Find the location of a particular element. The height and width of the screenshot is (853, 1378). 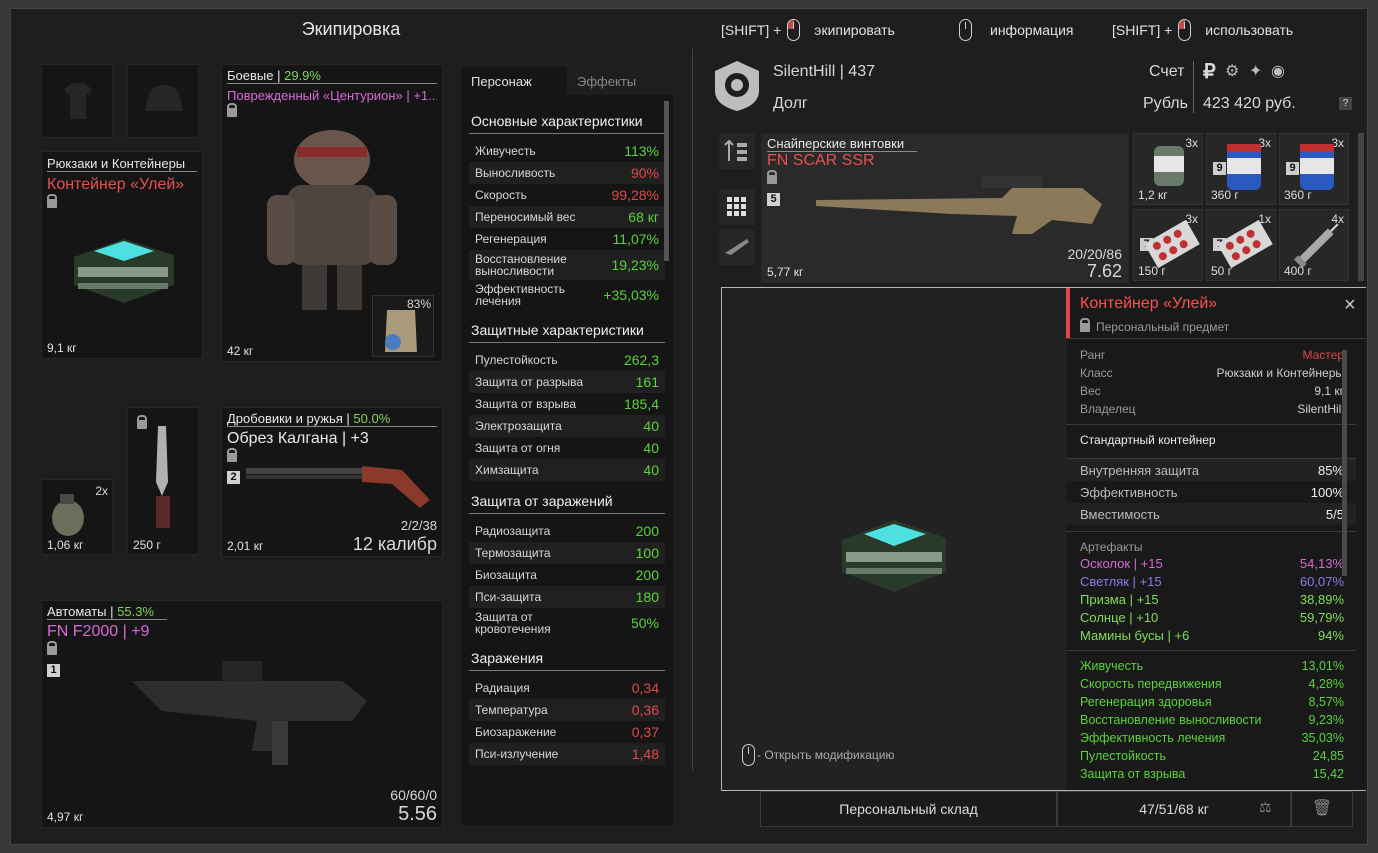

slot-torso is located at coordinates (77, 101).